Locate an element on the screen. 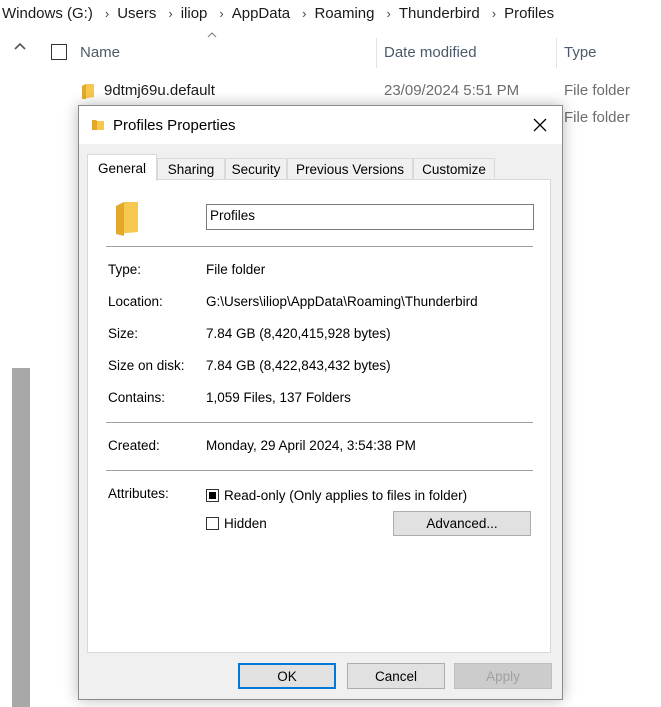 This screenshot has height=707, width=661. dialog-titlebar: Profiles Properties is located at coordinates (320, 125).